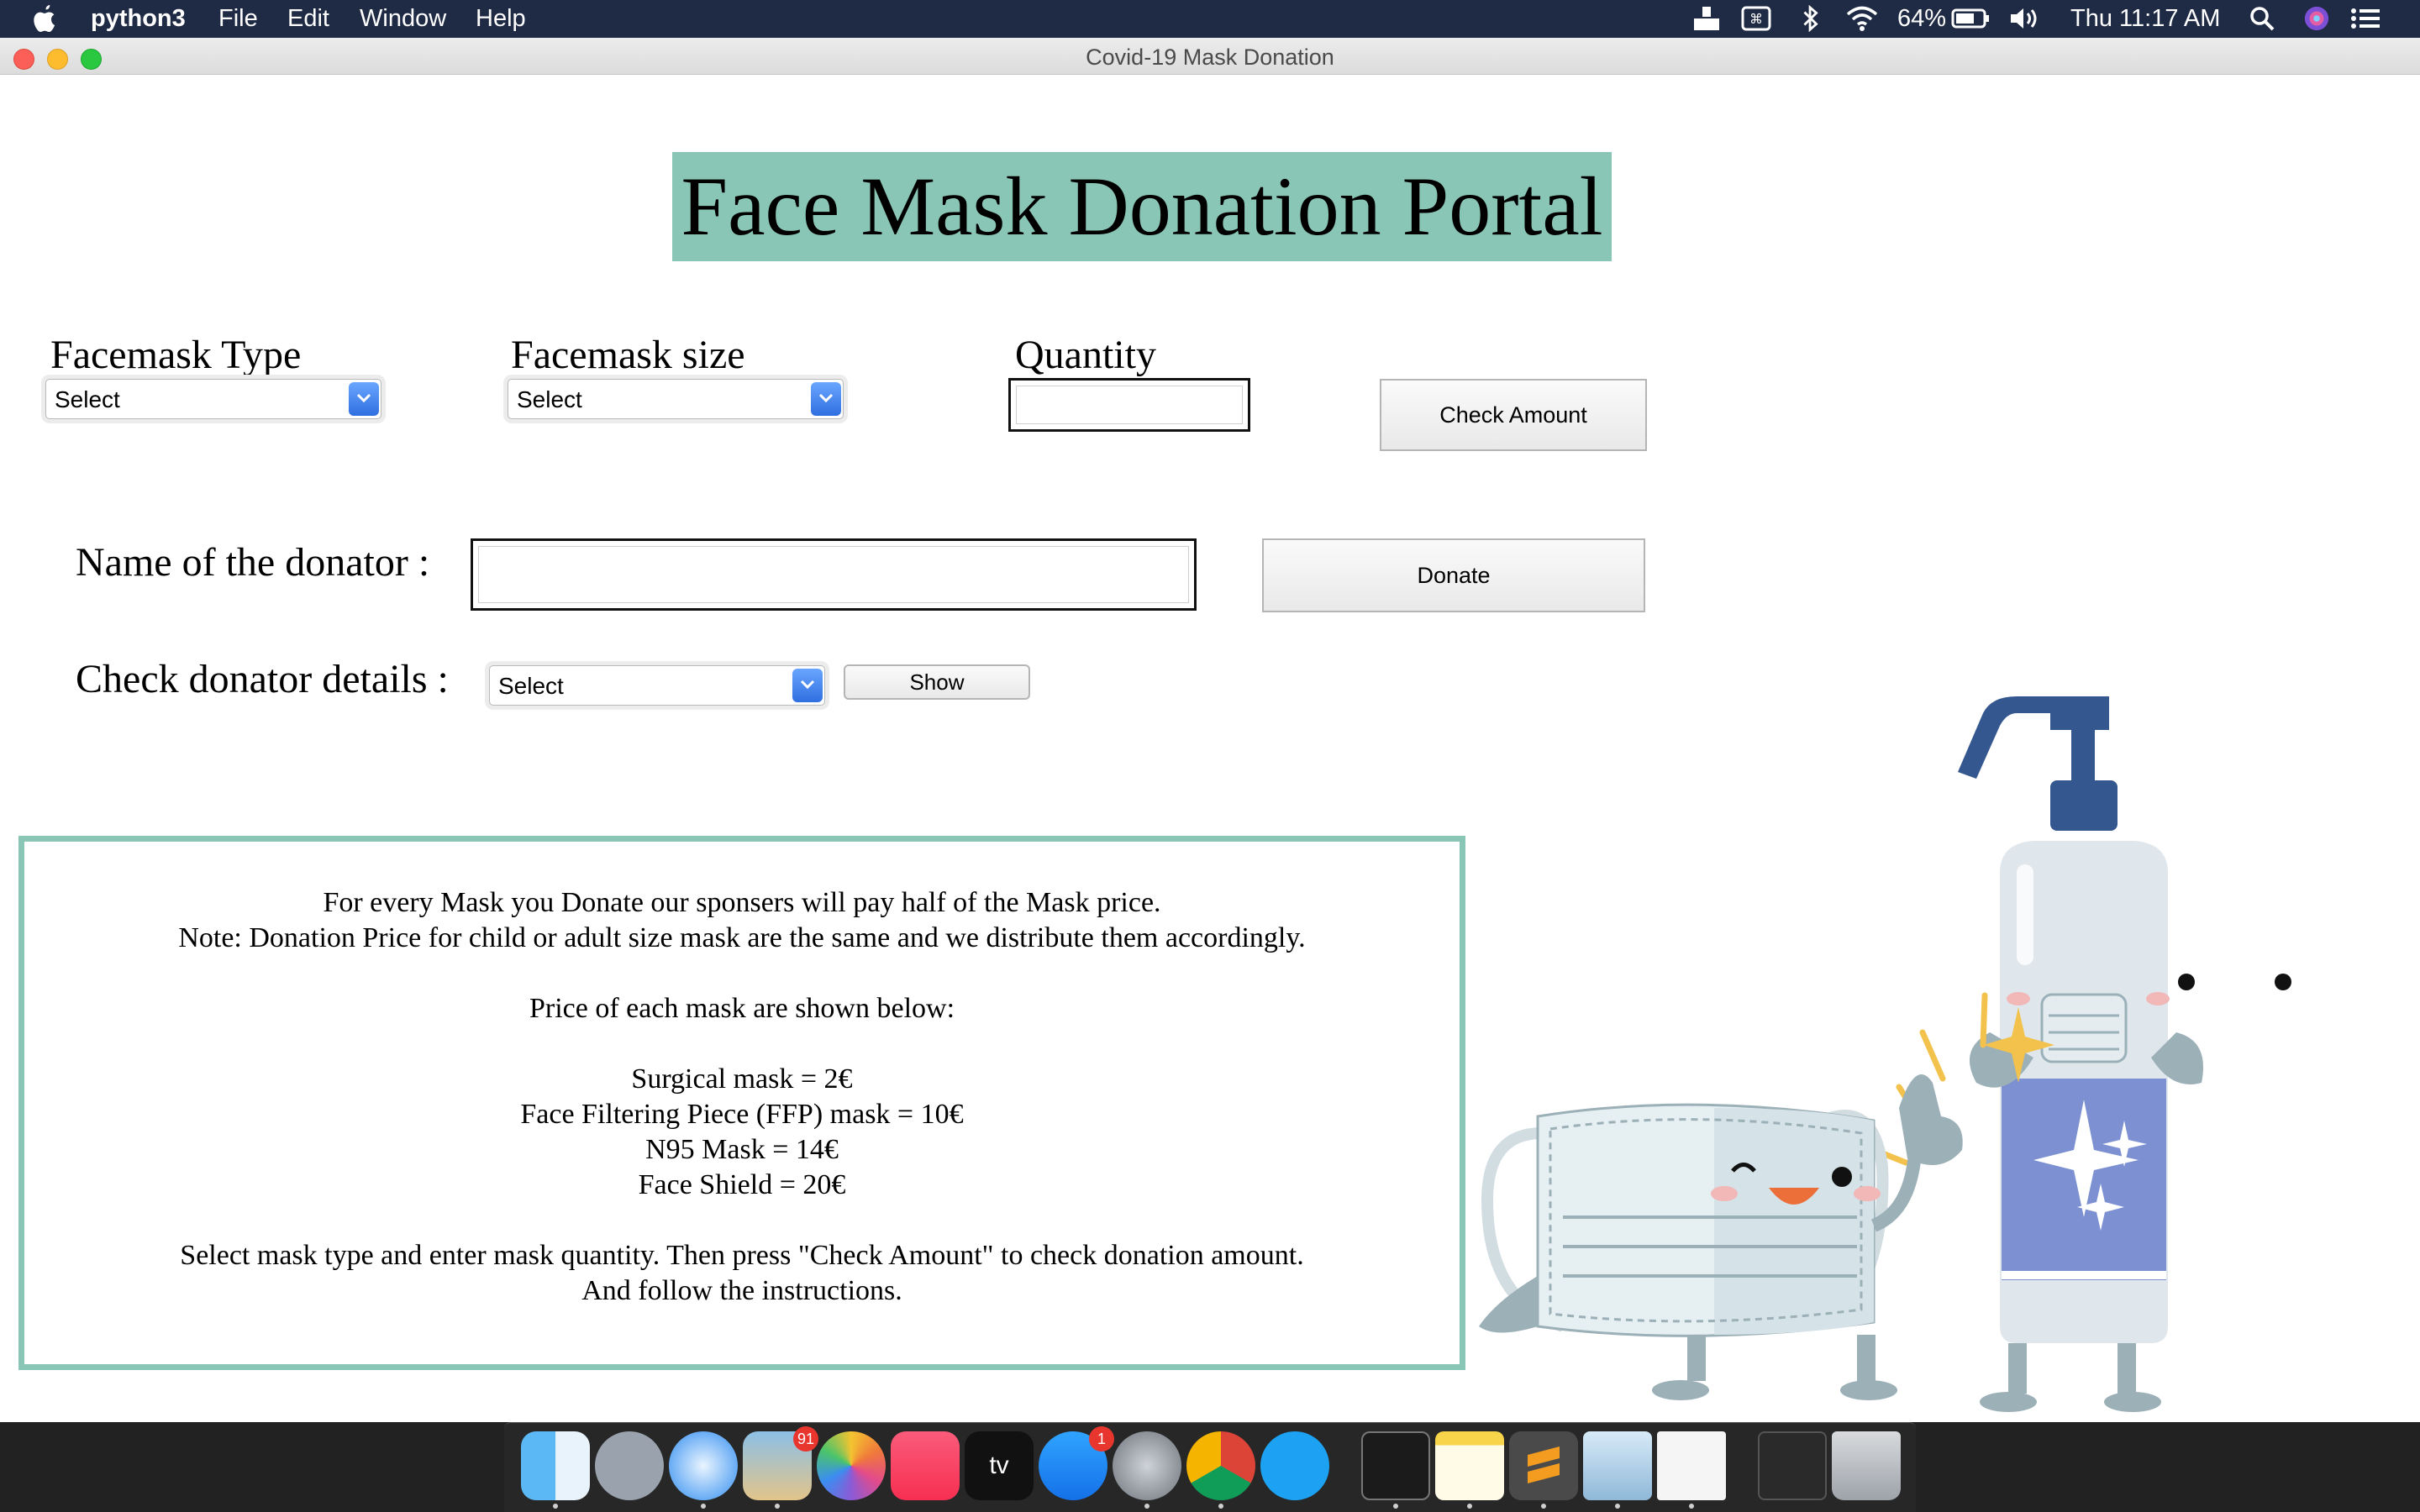 The width and height of the screenshot is (2420, 1512). What do you see at coordinates (403, 19) in the screenshot?
I see `menu-window: Window` at bounding box center [403, 19].